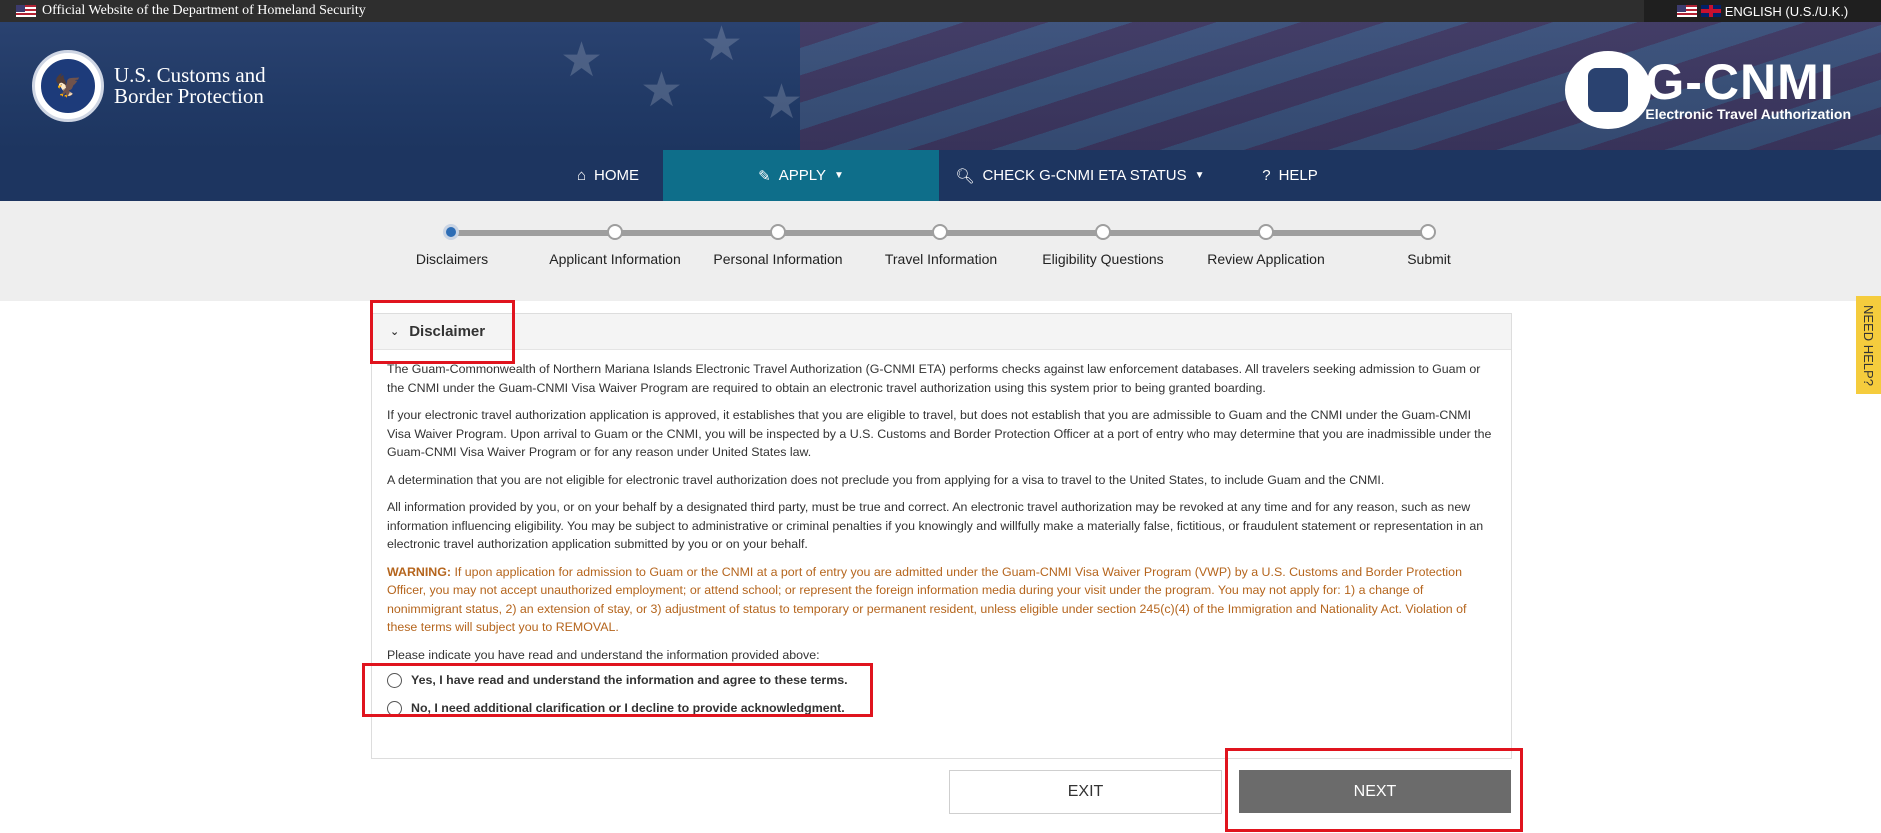 The image size is (1881, 833). What do you see at coordinates (778, 232) in the screenshot?
I see `step-dot-personal-information` at bounding box center [778, 232].